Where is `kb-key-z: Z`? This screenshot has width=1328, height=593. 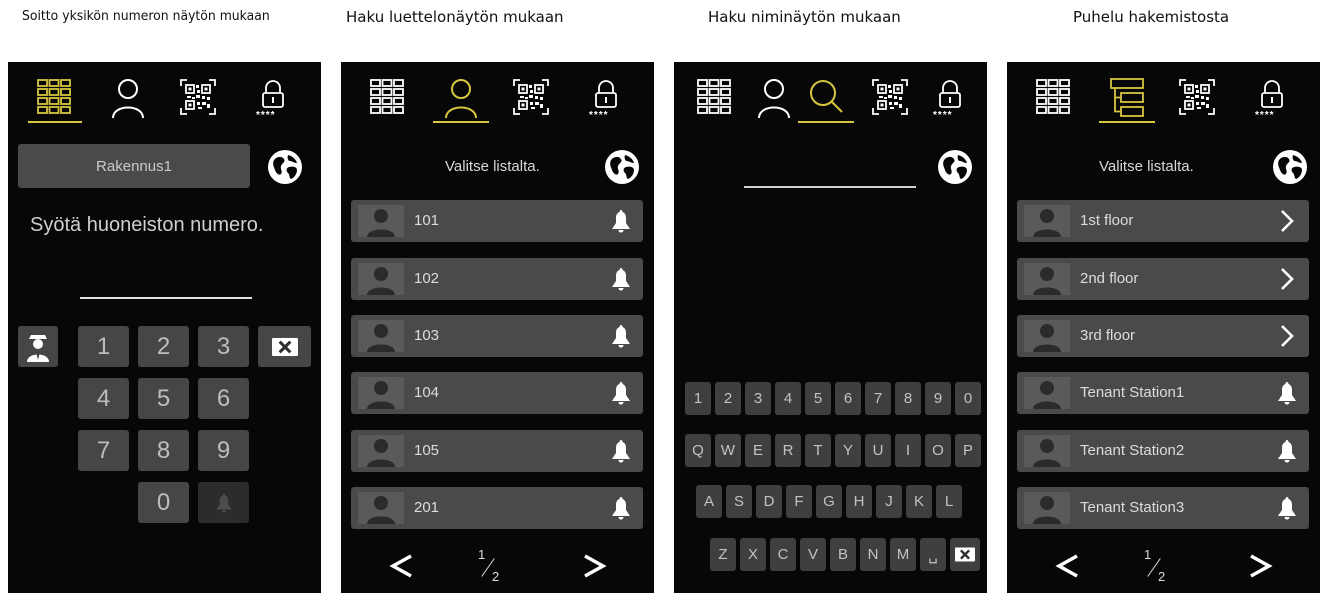
kb-key-z: Z is located at coordinates (723, 554).